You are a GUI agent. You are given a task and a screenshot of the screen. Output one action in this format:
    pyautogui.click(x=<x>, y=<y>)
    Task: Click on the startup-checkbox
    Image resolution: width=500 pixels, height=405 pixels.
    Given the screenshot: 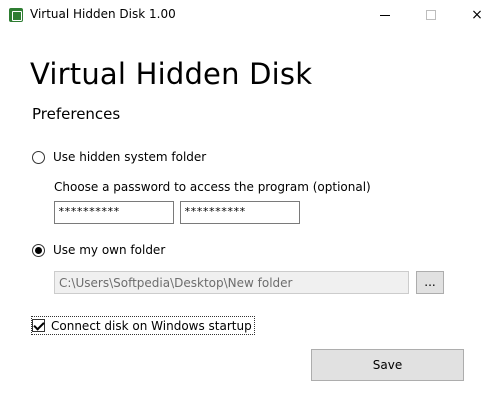 What is the action you would take?
    pyautogui.click(x=38, y=325)
    